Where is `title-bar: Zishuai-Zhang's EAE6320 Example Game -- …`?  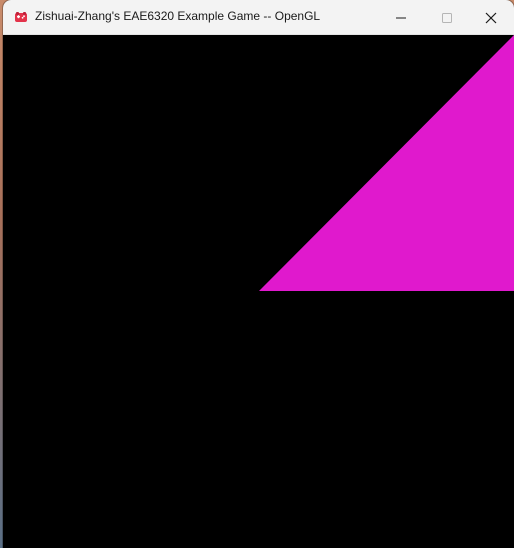
title-bar: Zishuai-Zhang's EAE6320 Example Game -- … is located at coordinates (258, 17).